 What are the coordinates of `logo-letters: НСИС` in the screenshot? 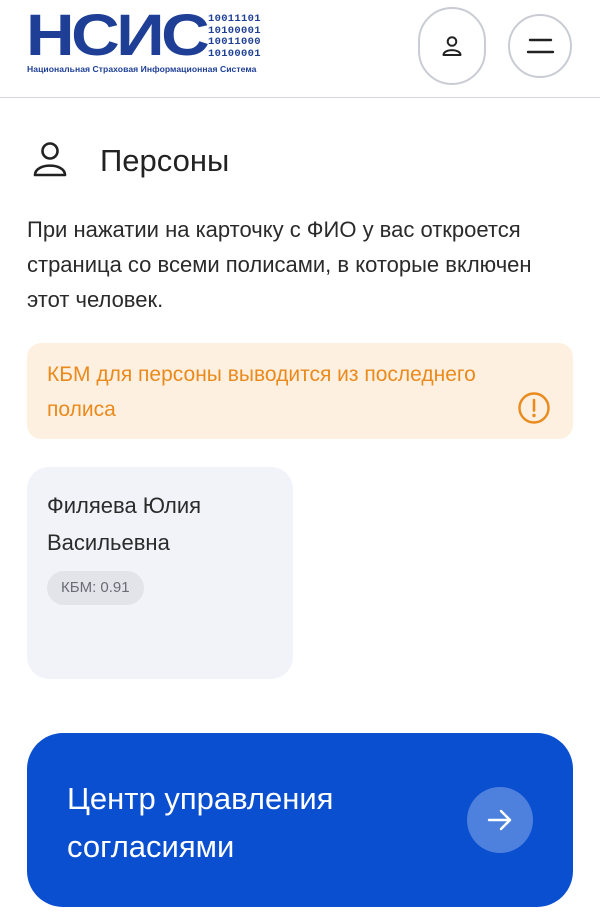 It's located at (118, 35).